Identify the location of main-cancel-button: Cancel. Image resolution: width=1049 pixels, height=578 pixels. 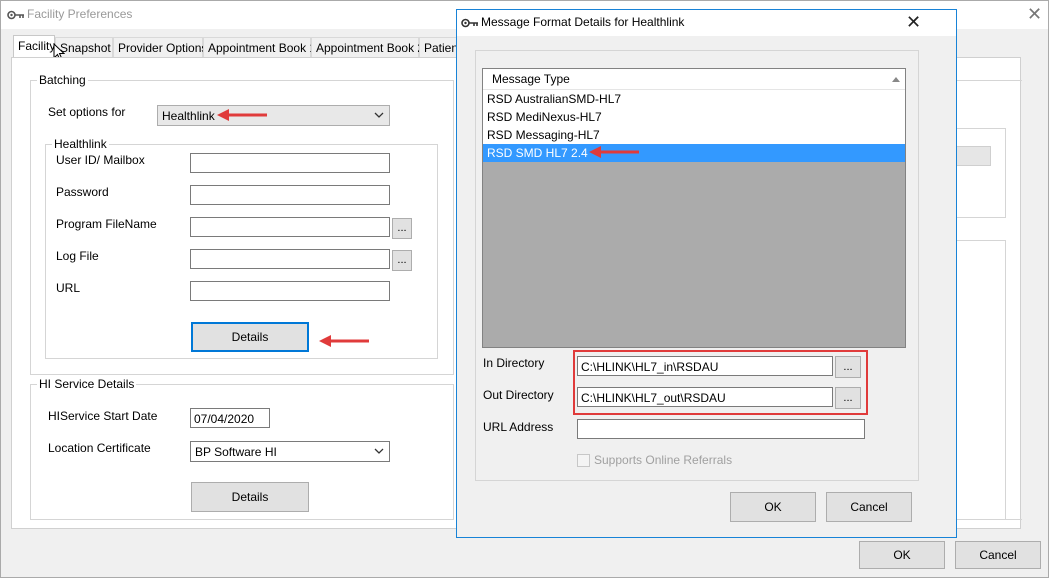
(998, 555).